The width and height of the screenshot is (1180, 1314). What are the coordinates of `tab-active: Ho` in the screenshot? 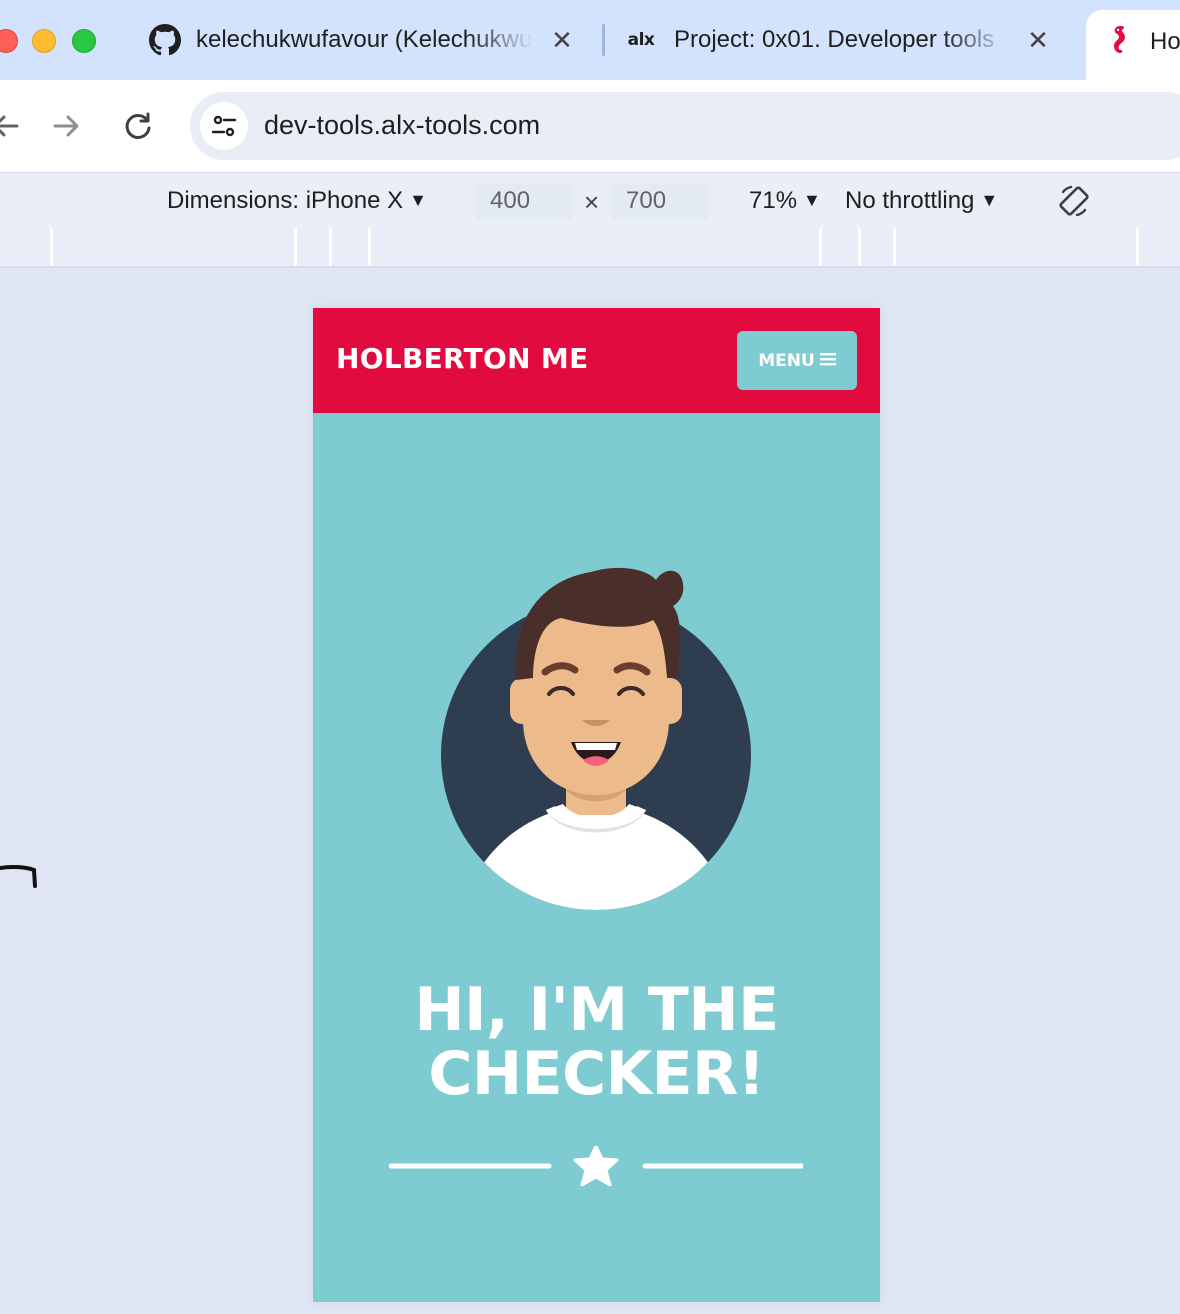 It's located at (1133, 45).